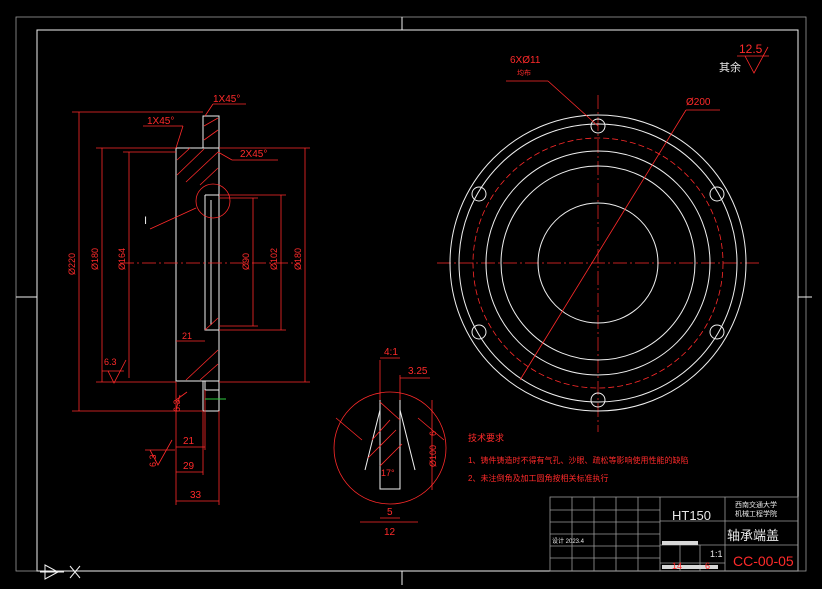  I want to click on section-label: I, so click(145, 221).